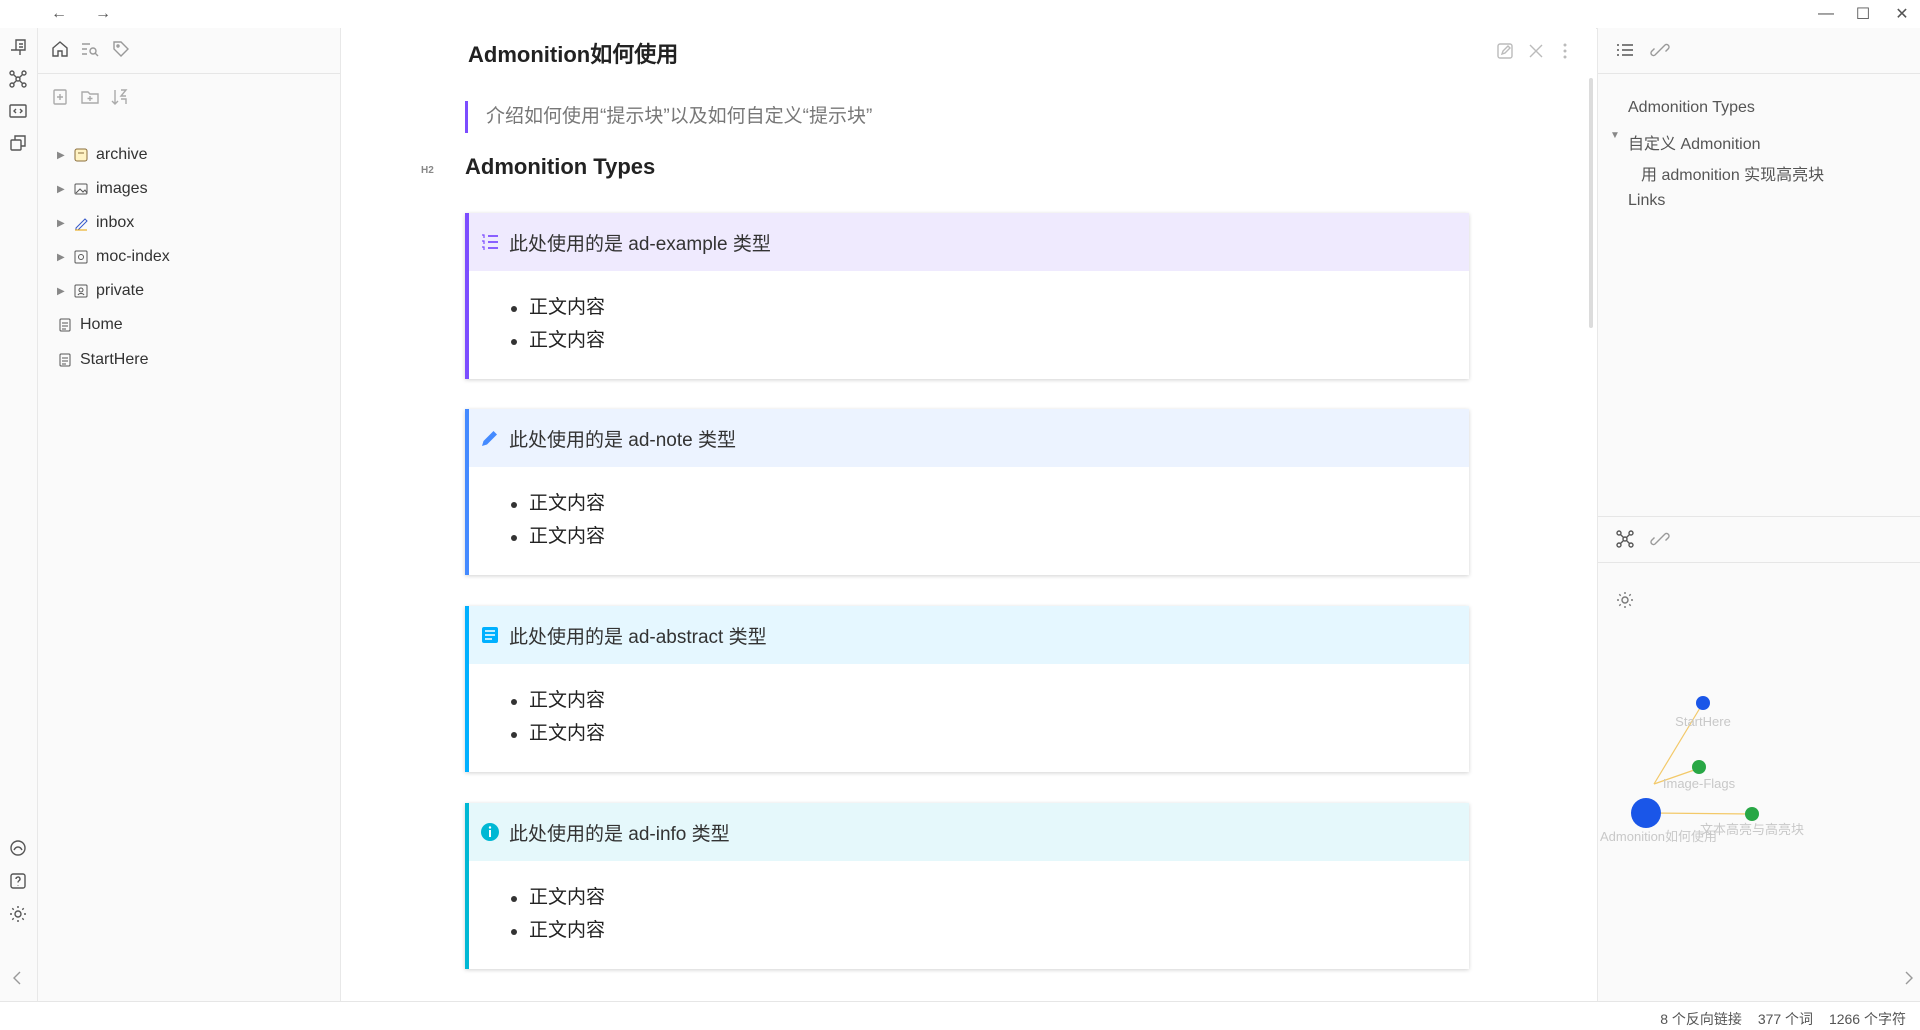 This screenshot has height=1030, width=1920. What do you see at coordinates (1732, 173) in the screenshot?
I see `outline-item: 用 admonition 实现高亮块` at bounding box center [1732, 173].